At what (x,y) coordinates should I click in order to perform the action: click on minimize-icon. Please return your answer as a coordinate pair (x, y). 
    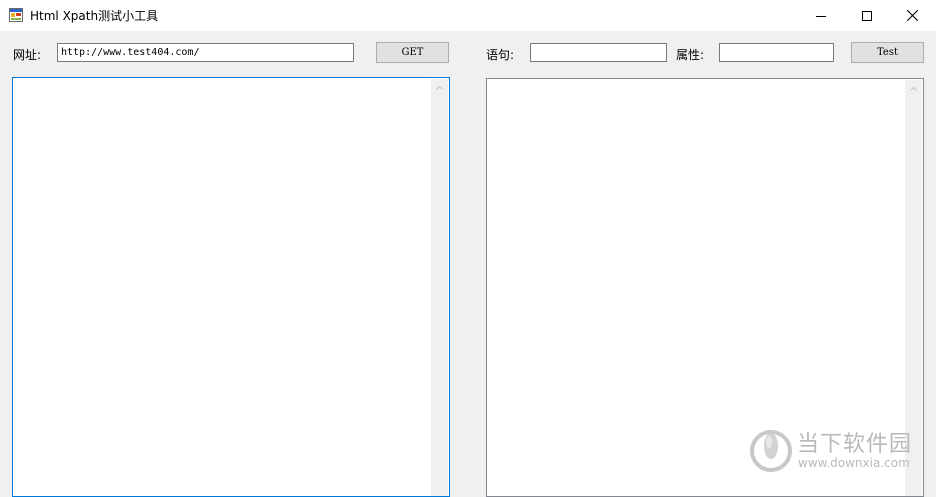
    Looking at the image, I should click on (821, 16).